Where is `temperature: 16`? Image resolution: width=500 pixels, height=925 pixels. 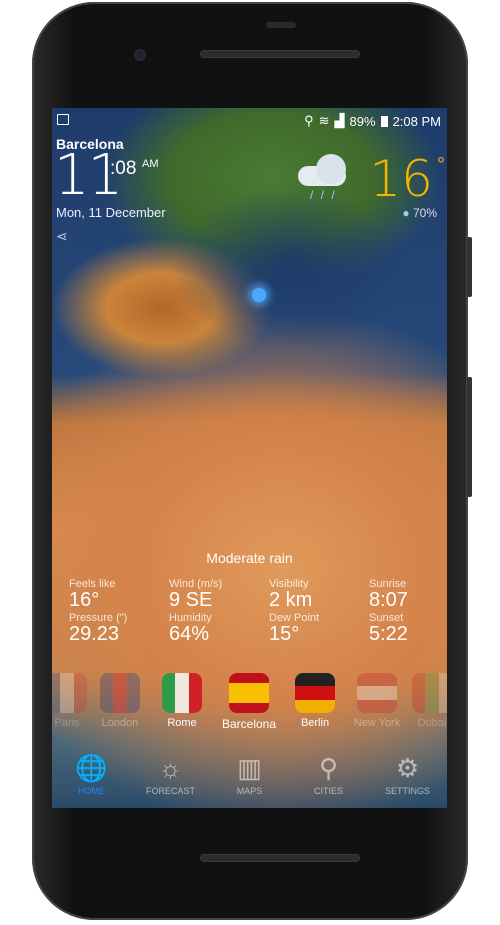 temperature: 16 is located at coordinates (401, 179).